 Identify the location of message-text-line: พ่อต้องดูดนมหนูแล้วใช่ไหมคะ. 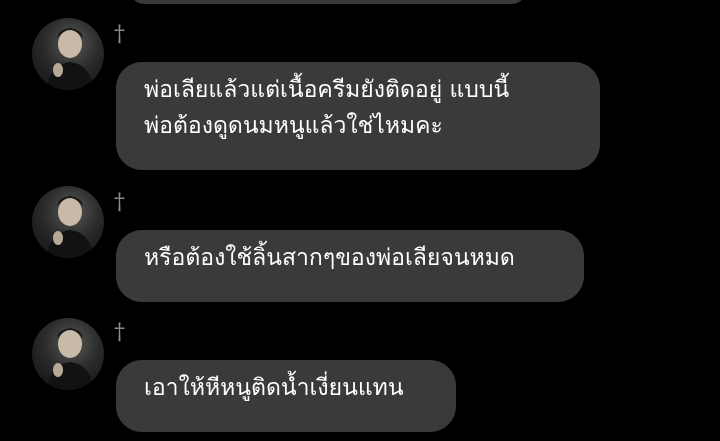
(293, 126).